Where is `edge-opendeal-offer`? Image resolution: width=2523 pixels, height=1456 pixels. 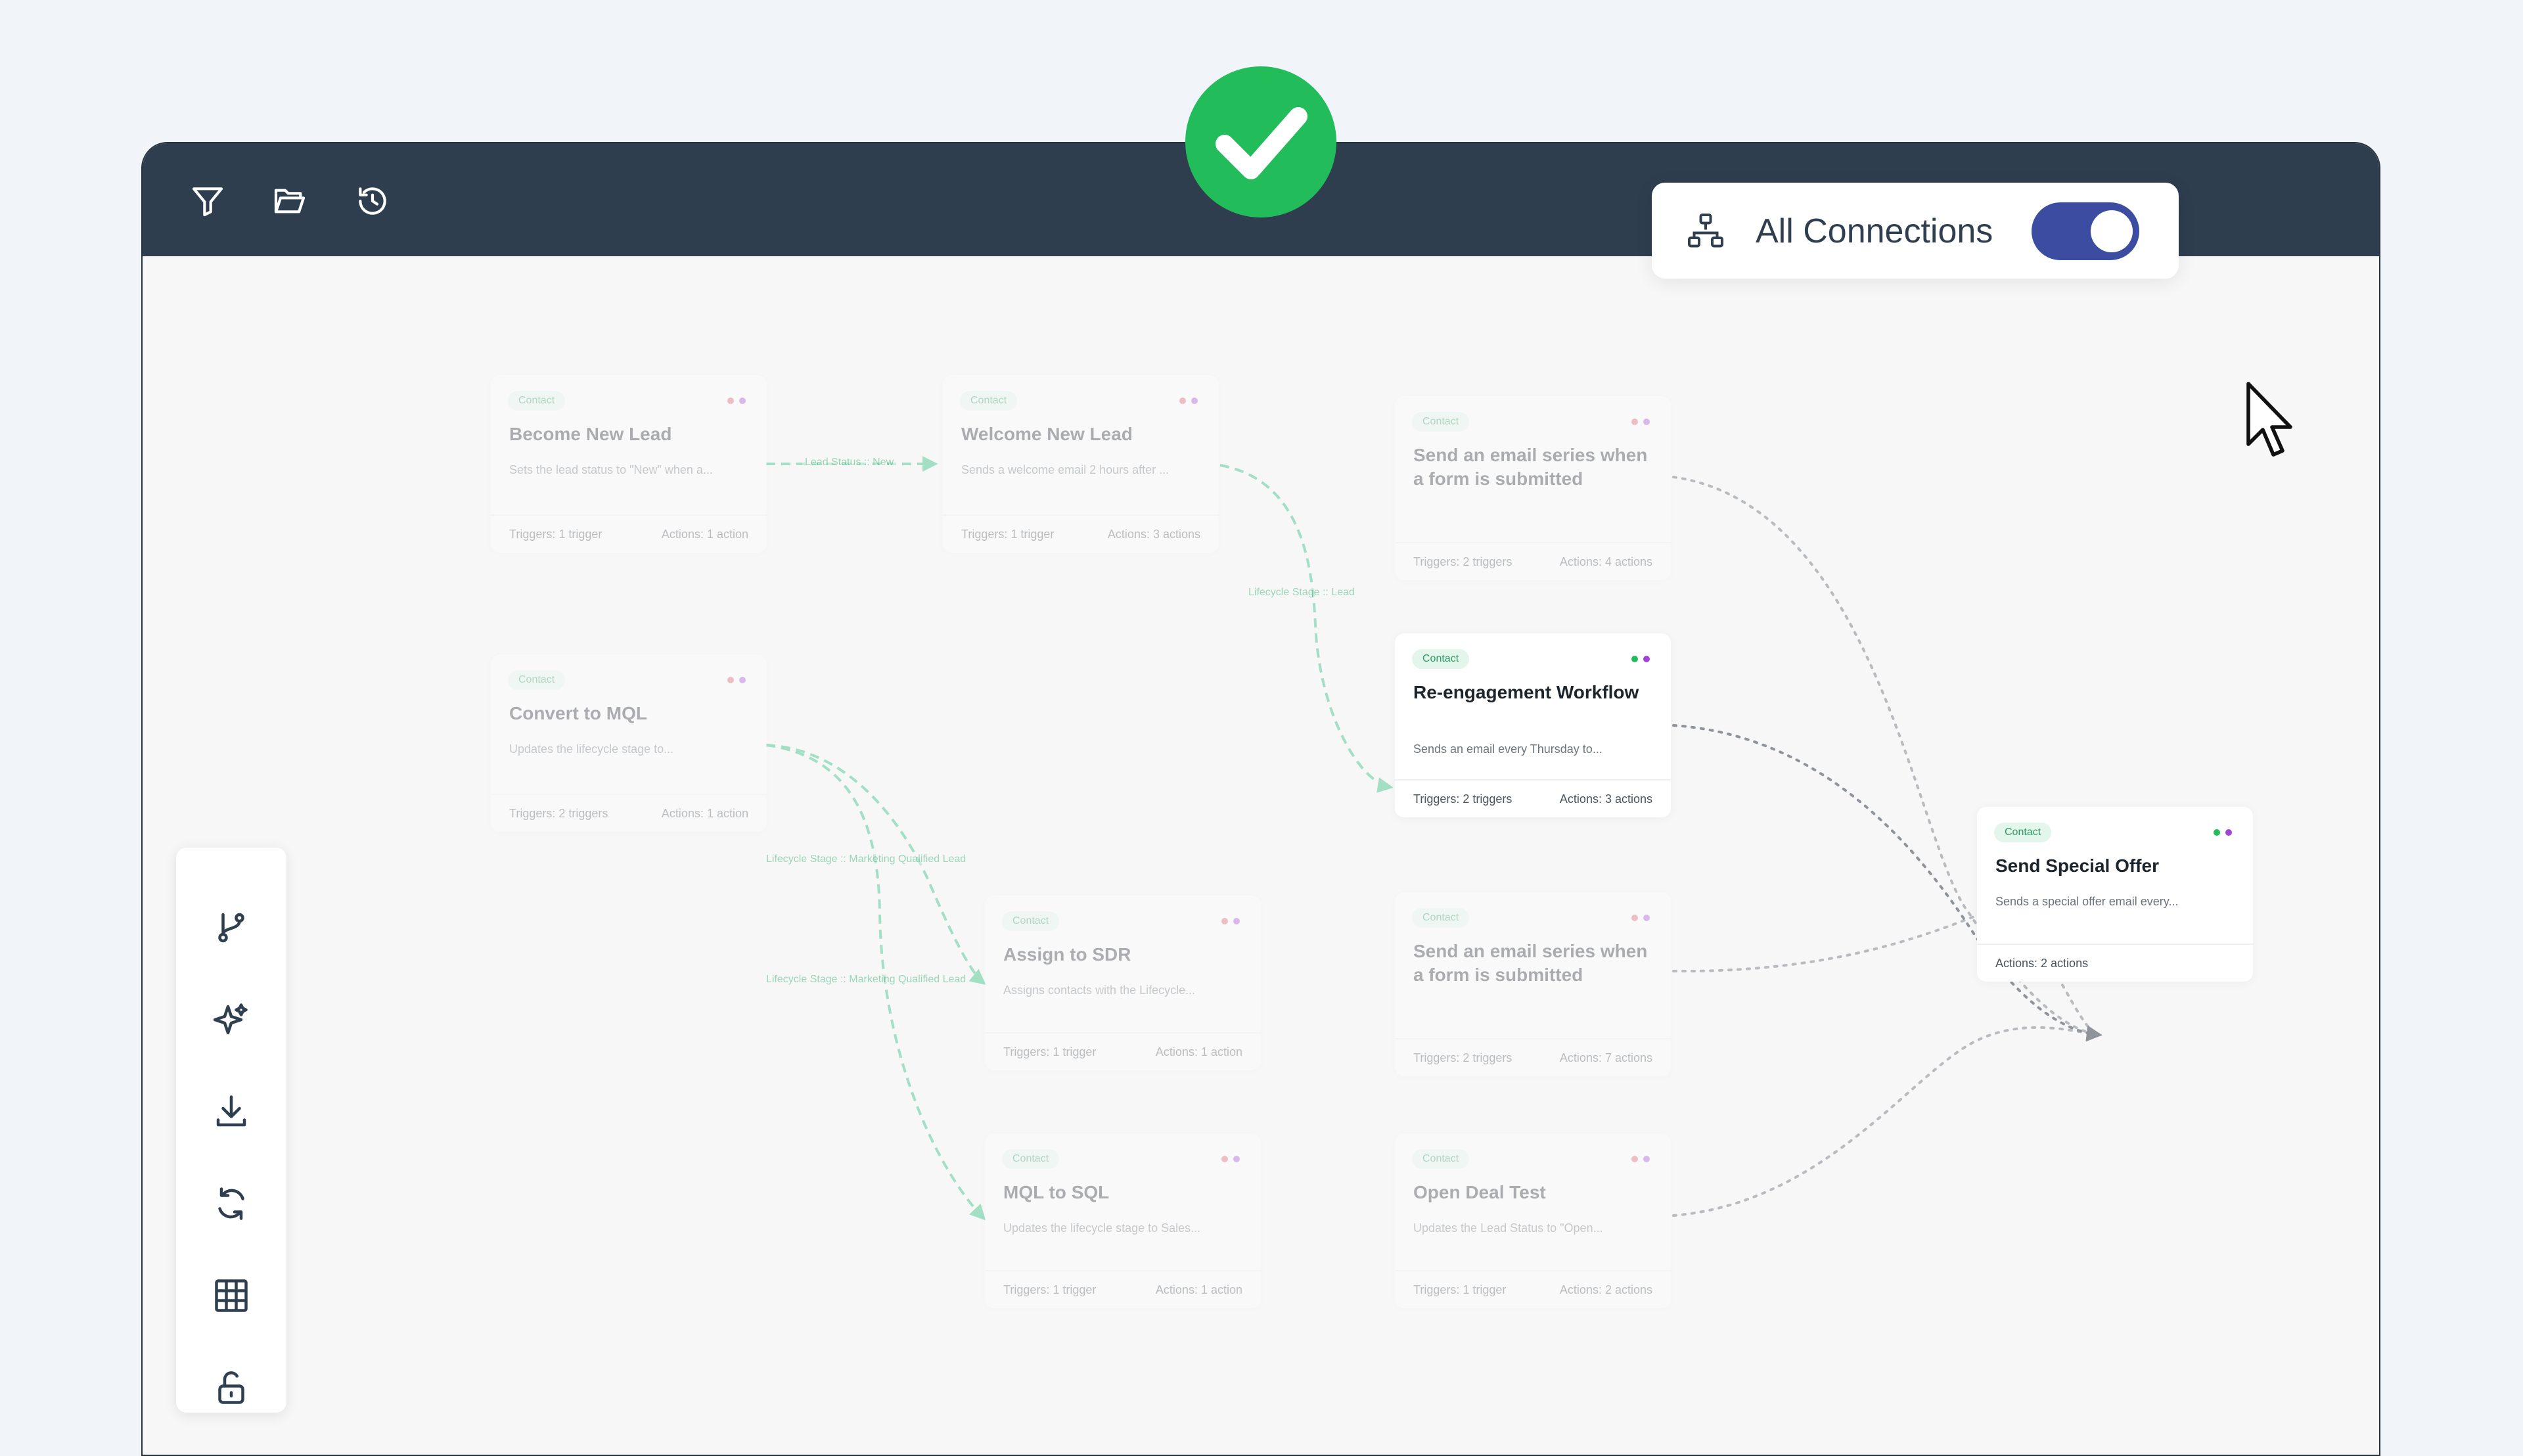
edge-opendeal-offer is located at coordinates (1887, 1121).